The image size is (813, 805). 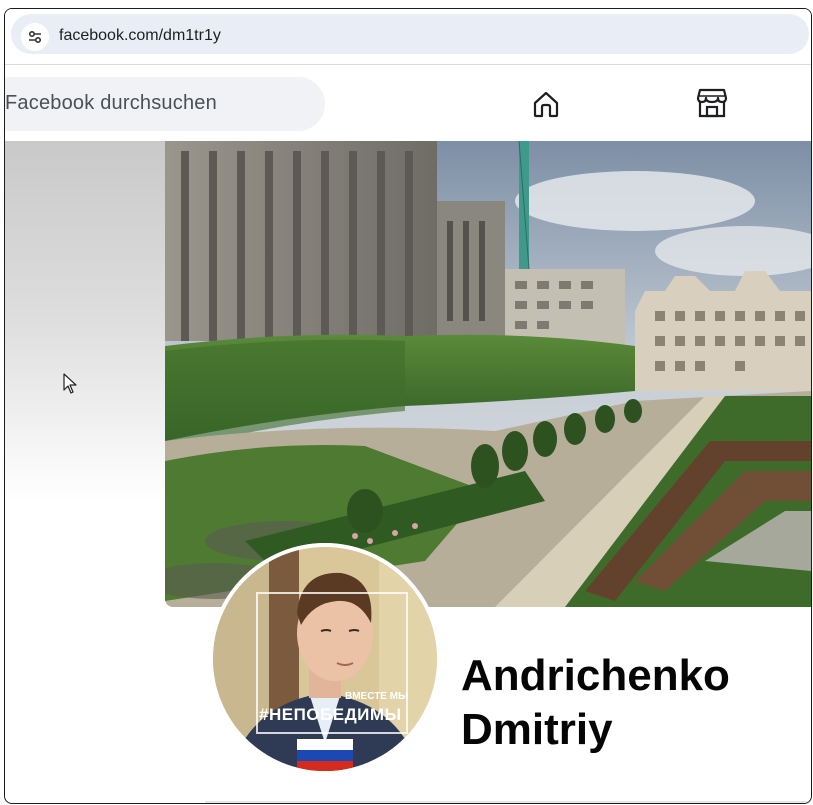 I want to click on search-input: Facebook durchsuchen, so click(x=165, y=104).